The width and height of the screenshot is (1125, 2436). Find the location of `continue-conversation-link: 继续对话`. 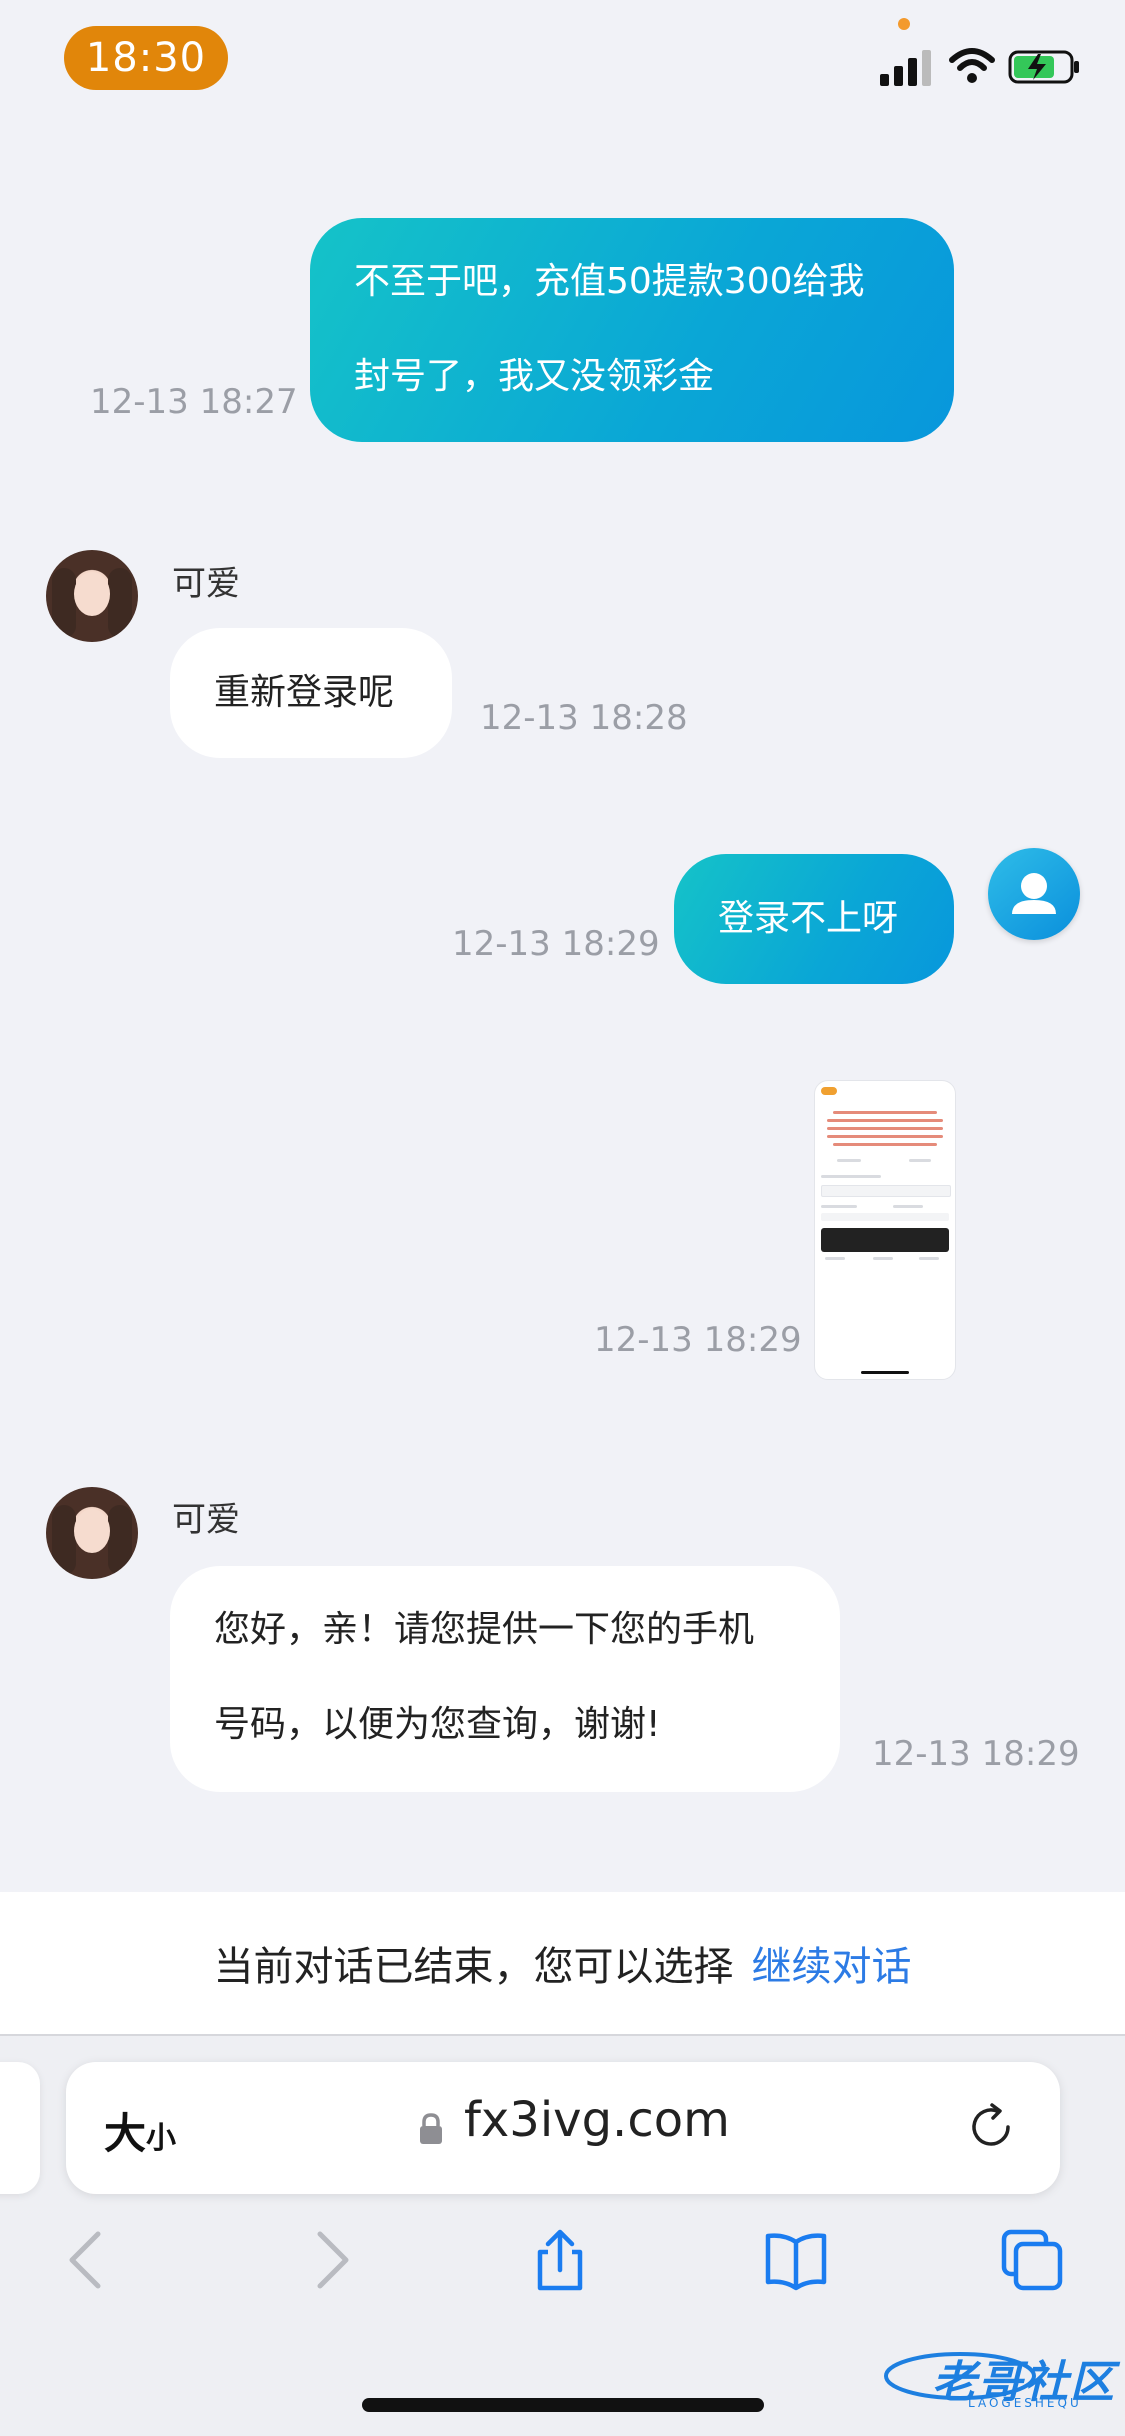

continue-conversation-link: 继续对话 is located at coordinates (832, 1963).